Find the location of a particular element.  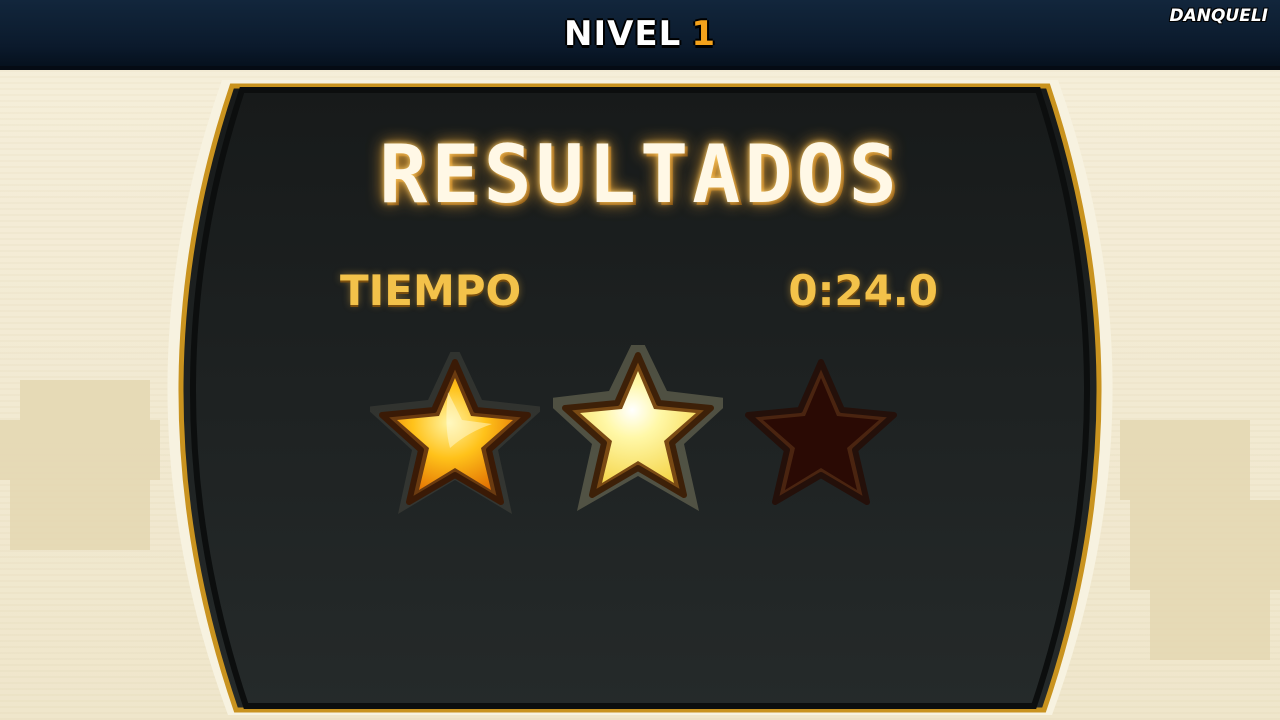

star-1-icon is located at coordinates (455, 433).